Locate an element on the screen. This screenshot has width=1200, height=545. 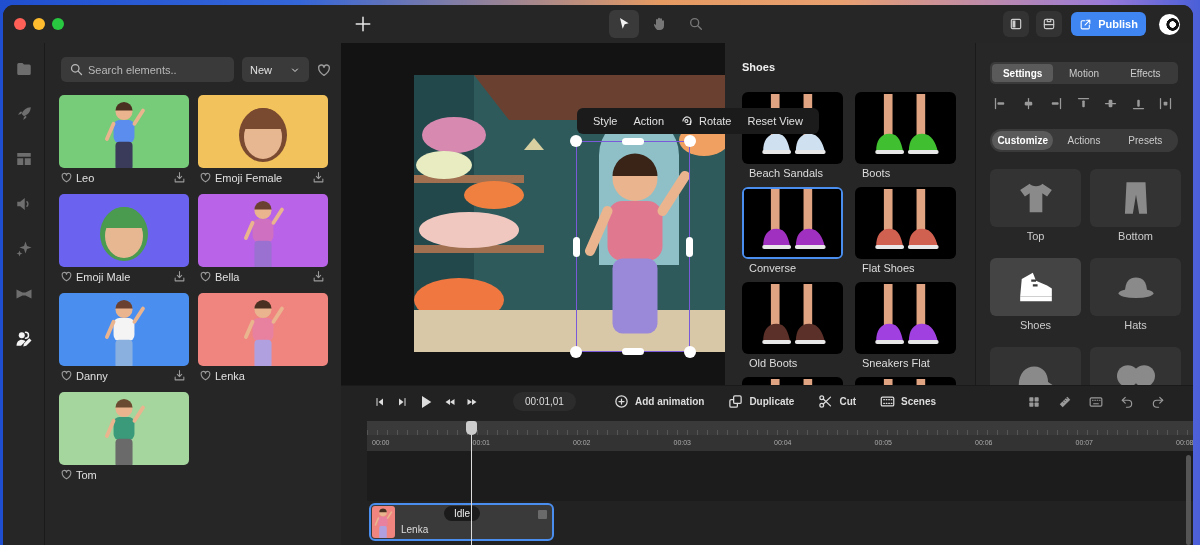
shoe-label: Sneakers Flat is located at coordinates (896, 363).